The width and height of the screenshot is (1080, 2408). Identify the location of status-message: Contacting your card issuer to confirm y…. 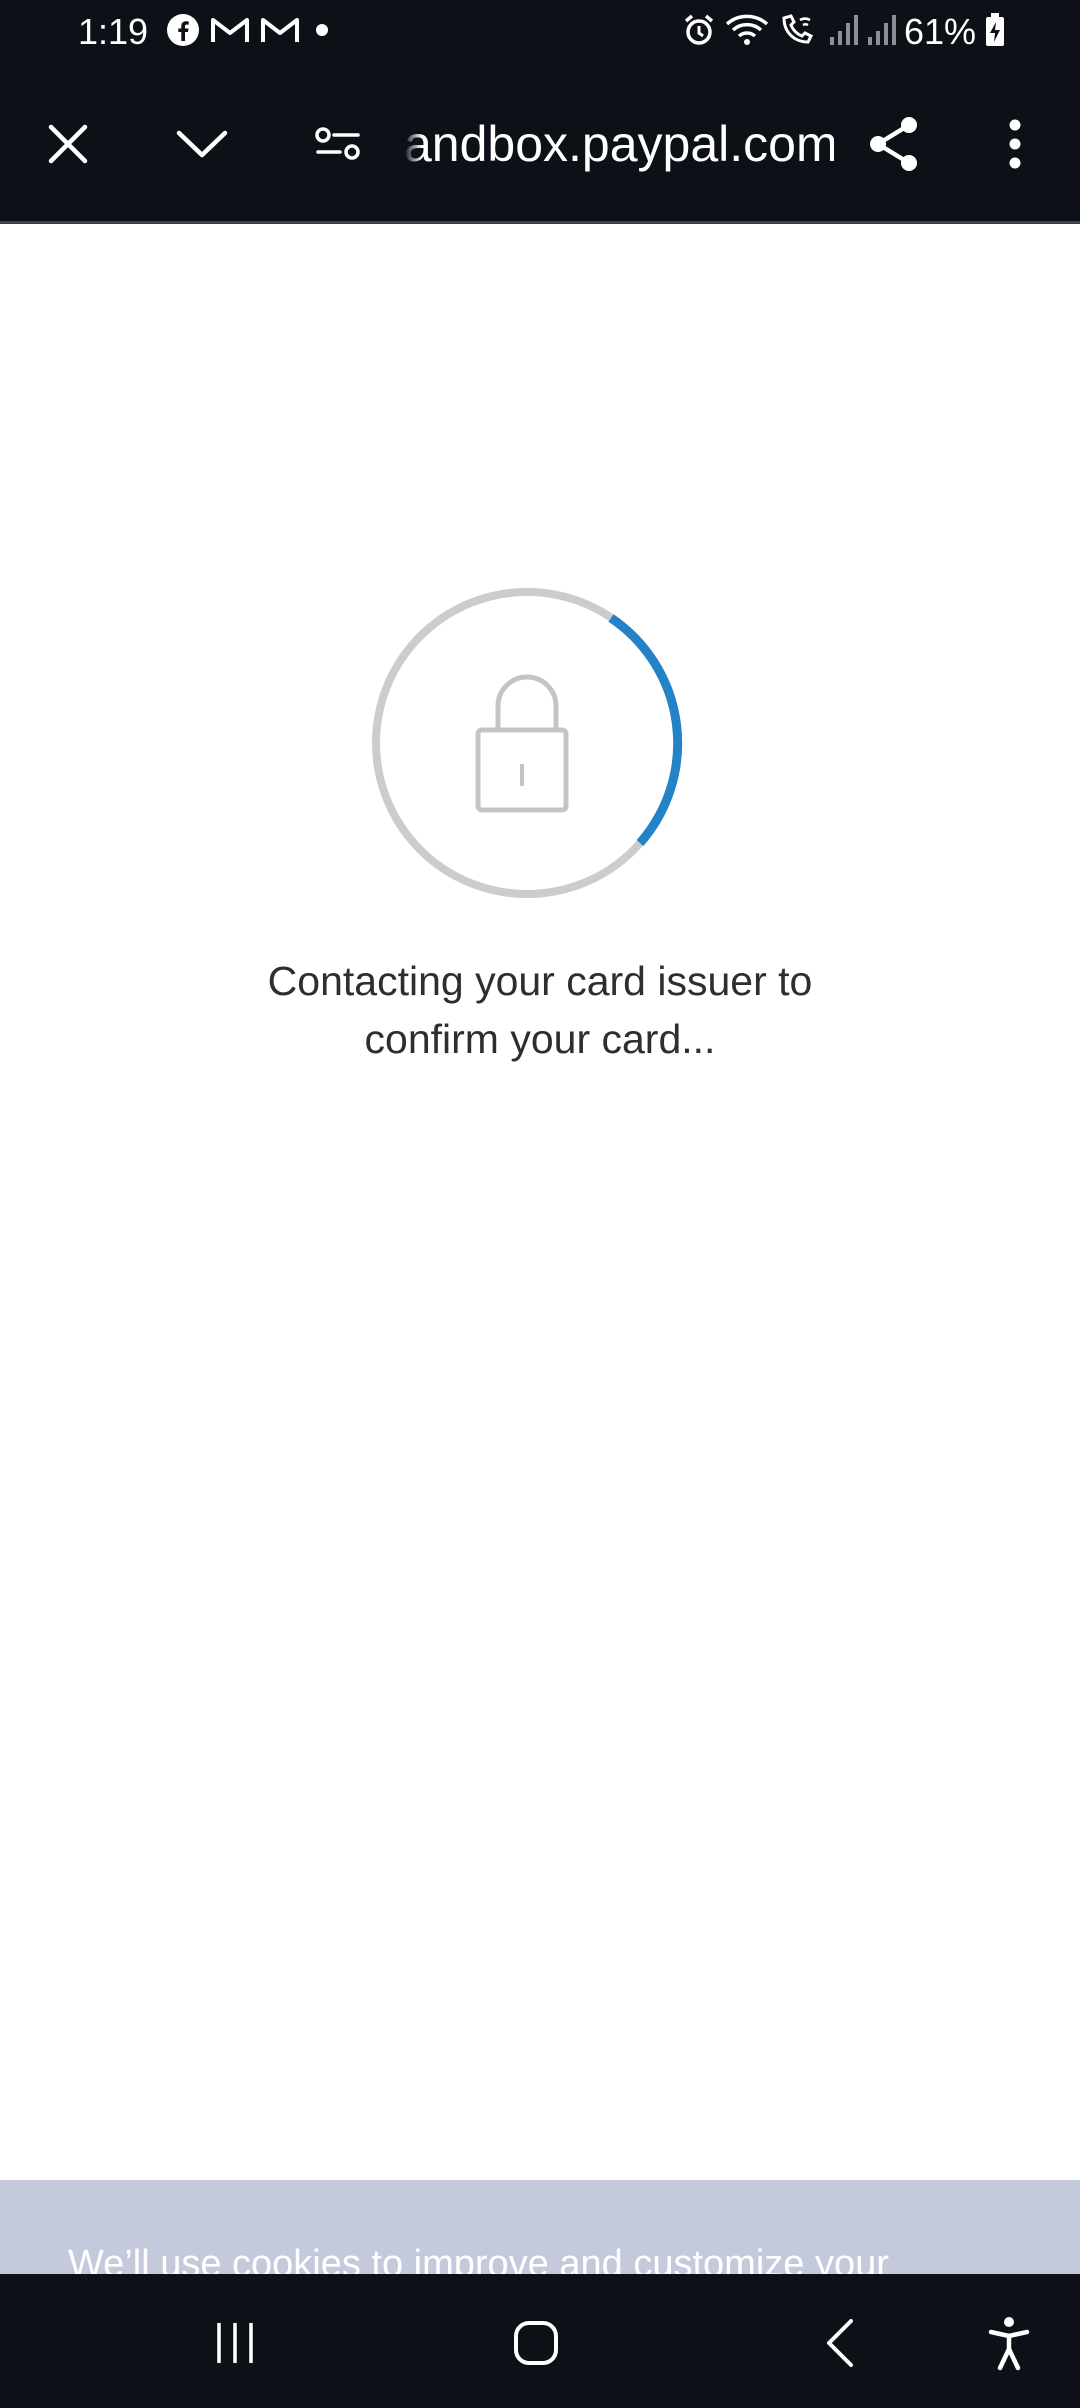
(540, 1010).